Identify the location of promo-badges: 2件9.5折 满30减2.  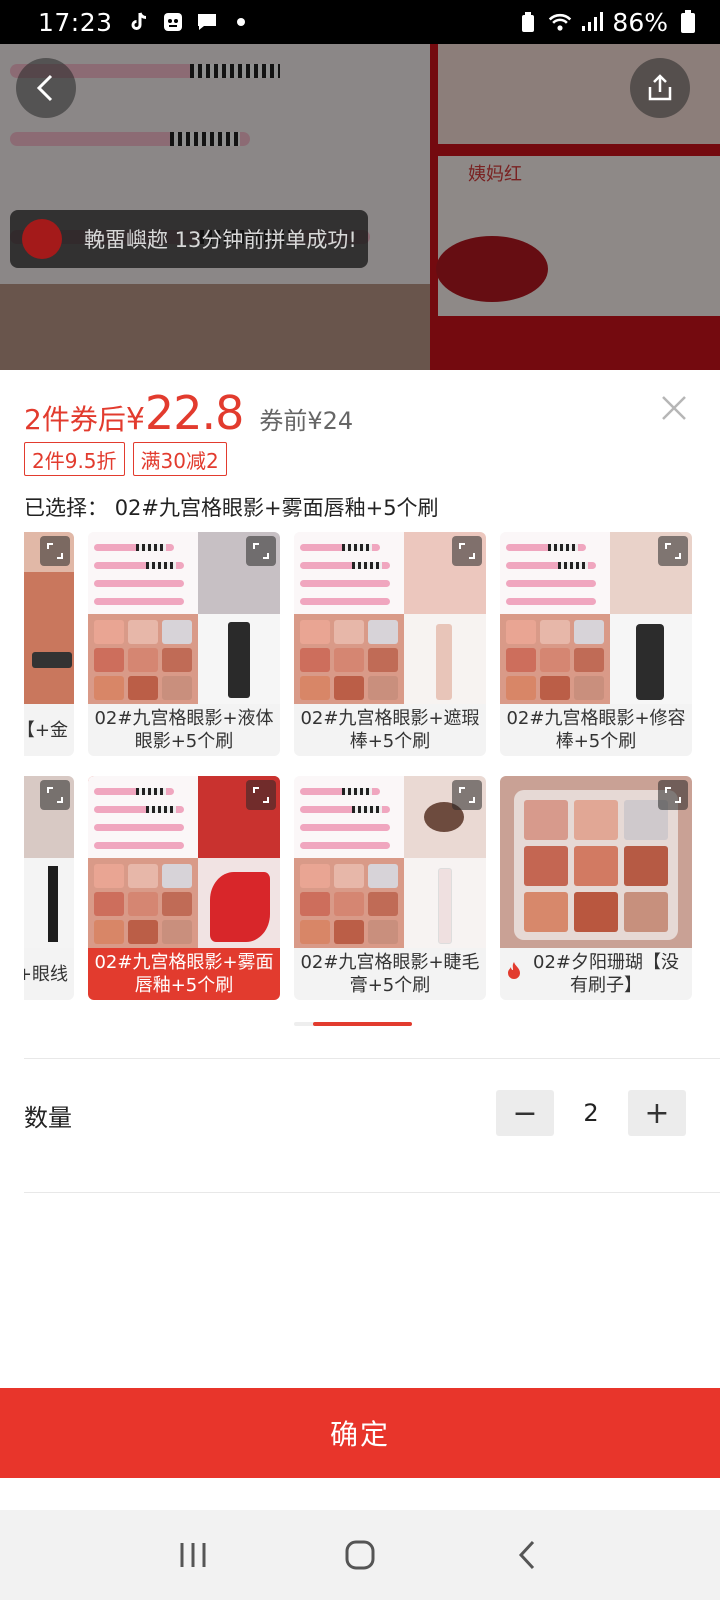
(125, 459).